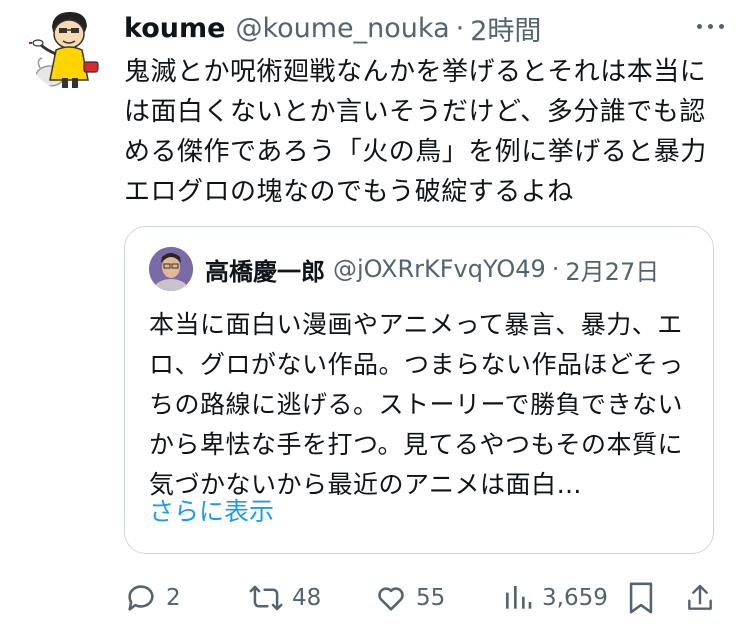  What do you see at coordinates (431, 598) in the screenshot?
I see `like-count: 55` at bounding box center [431, 598].